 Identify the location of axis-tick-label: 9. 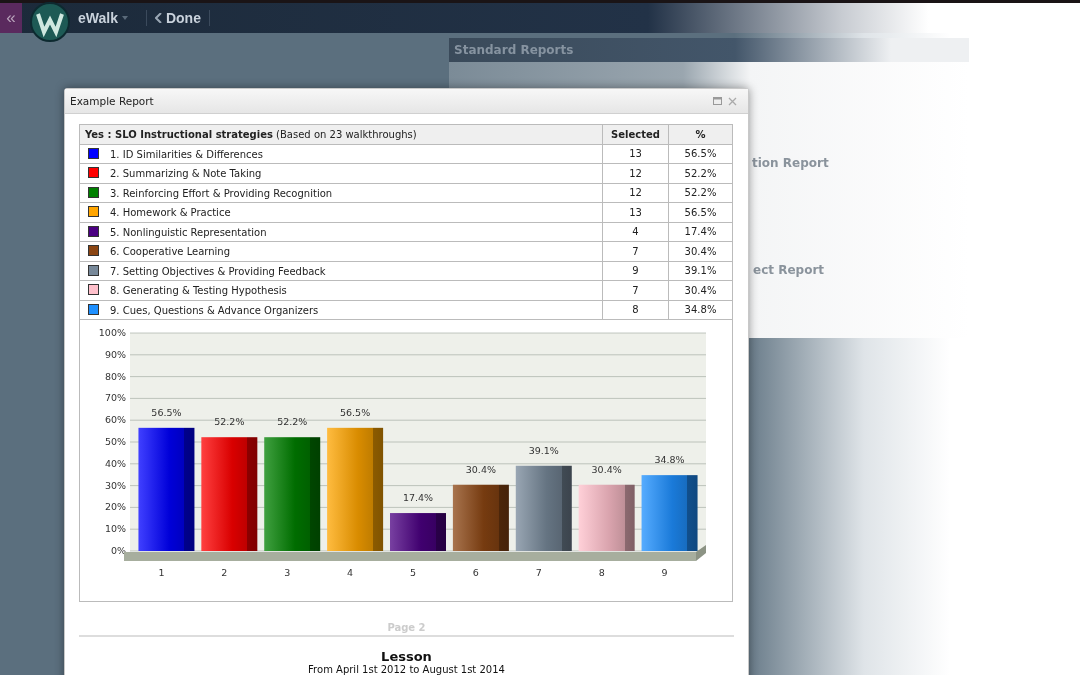
(664, 572).